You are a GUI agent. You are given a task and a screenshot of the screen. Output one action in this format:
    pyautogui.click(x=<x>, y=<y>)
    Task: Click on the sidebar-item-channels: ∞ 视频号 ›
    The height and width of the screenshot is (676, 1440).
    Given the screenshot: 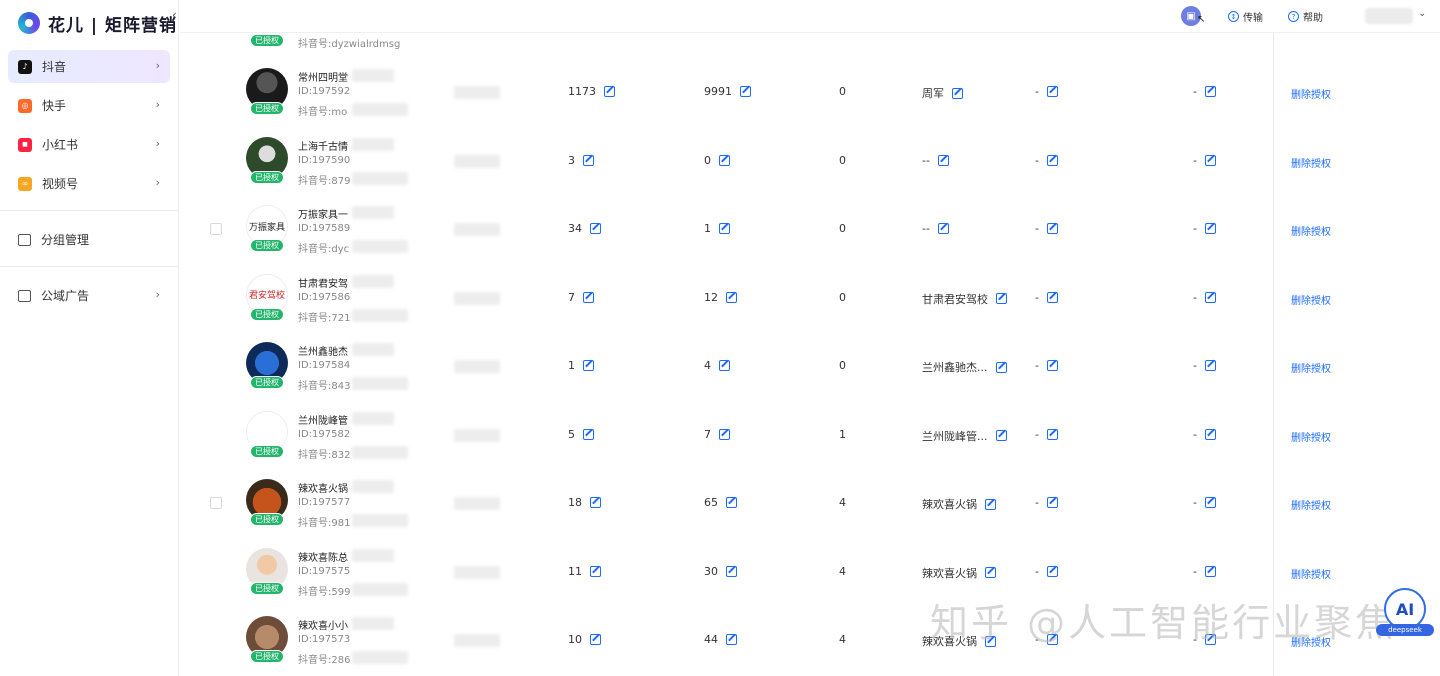 What is the action you would take?
    pyautogui.click(x=89, y=183)
    